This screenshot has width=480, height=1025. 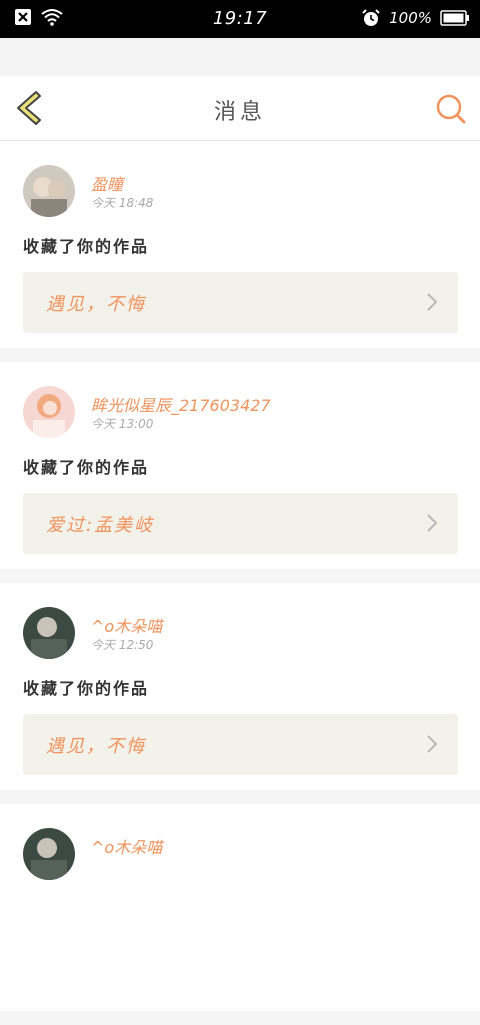 I want to click on page-title: 消息, so click(x=239, y=112).